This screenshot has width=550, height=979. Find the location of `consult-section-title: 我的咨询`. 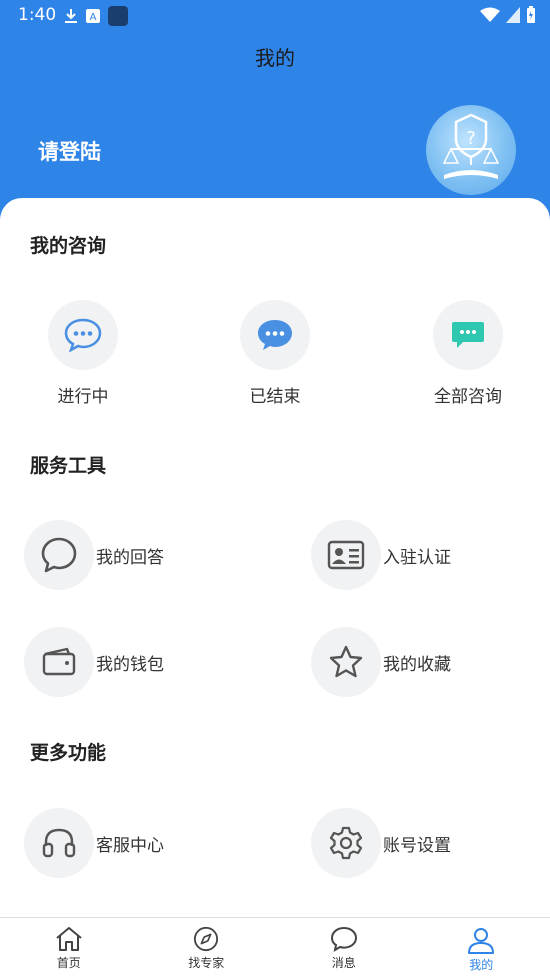

consult-section-title: 我的咨询 is located at coordinates (68, 246).